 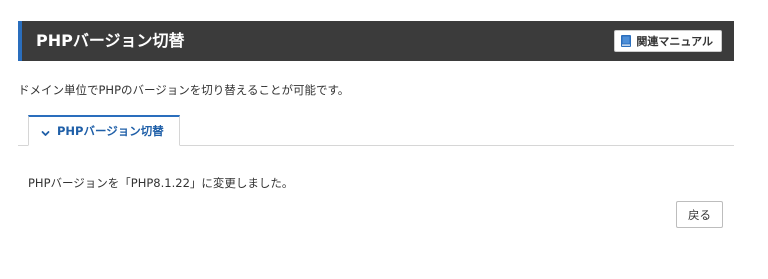 What do you see at coordinates (674, 41) in the screenshot?
I see `related-manual-label: 関連マニュアル` at bounding box center [674, 41].